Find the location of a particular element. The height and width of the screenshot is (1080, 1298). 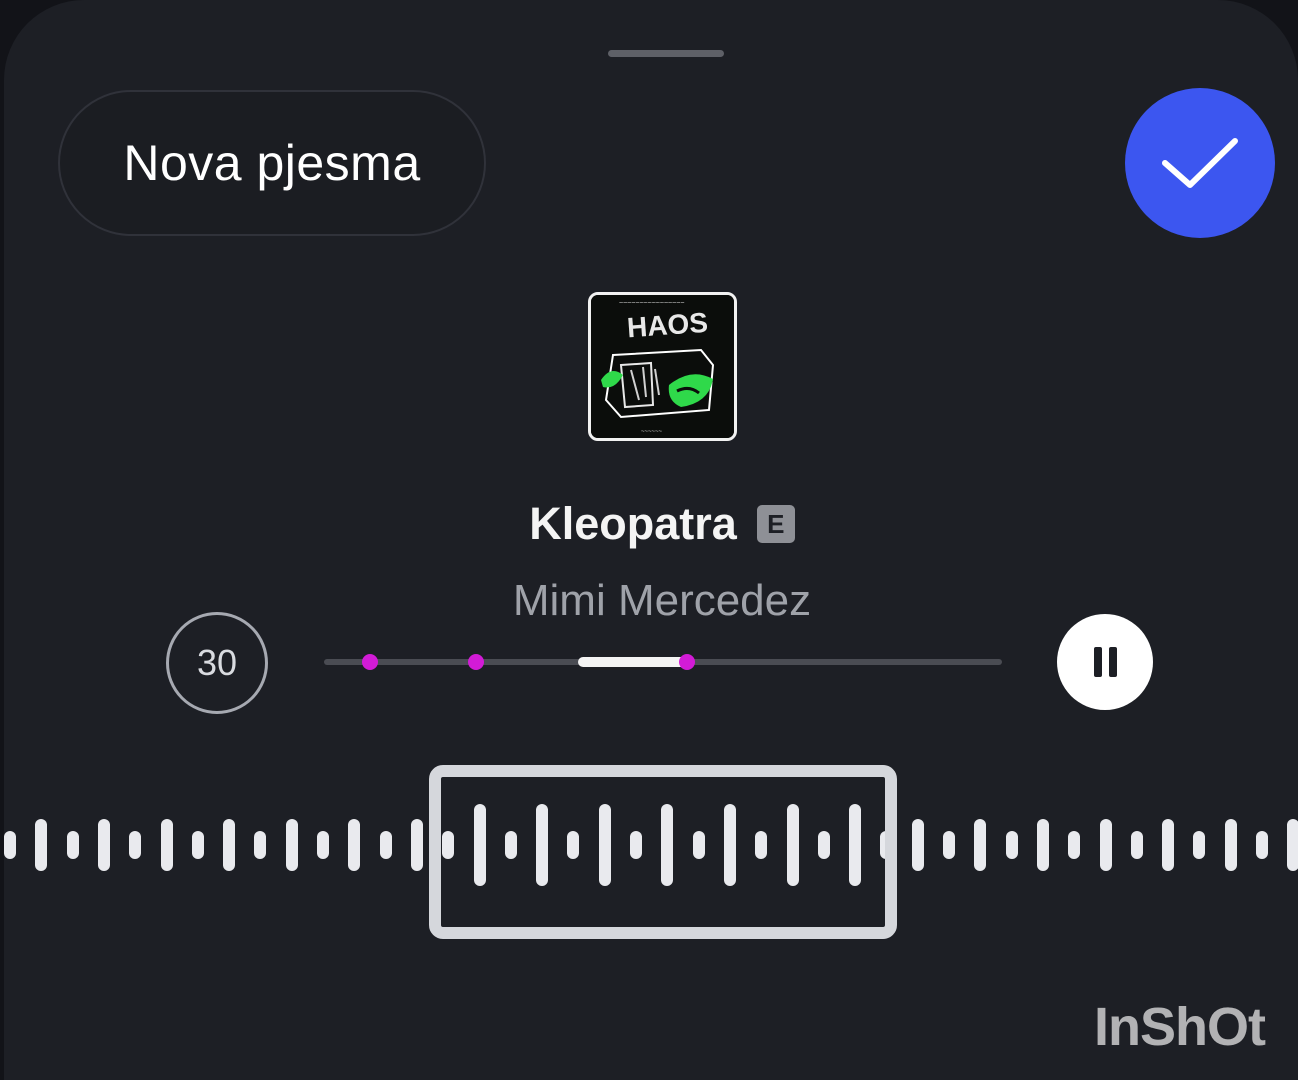

clip-selection-frame is located at coordinates (663, 852).